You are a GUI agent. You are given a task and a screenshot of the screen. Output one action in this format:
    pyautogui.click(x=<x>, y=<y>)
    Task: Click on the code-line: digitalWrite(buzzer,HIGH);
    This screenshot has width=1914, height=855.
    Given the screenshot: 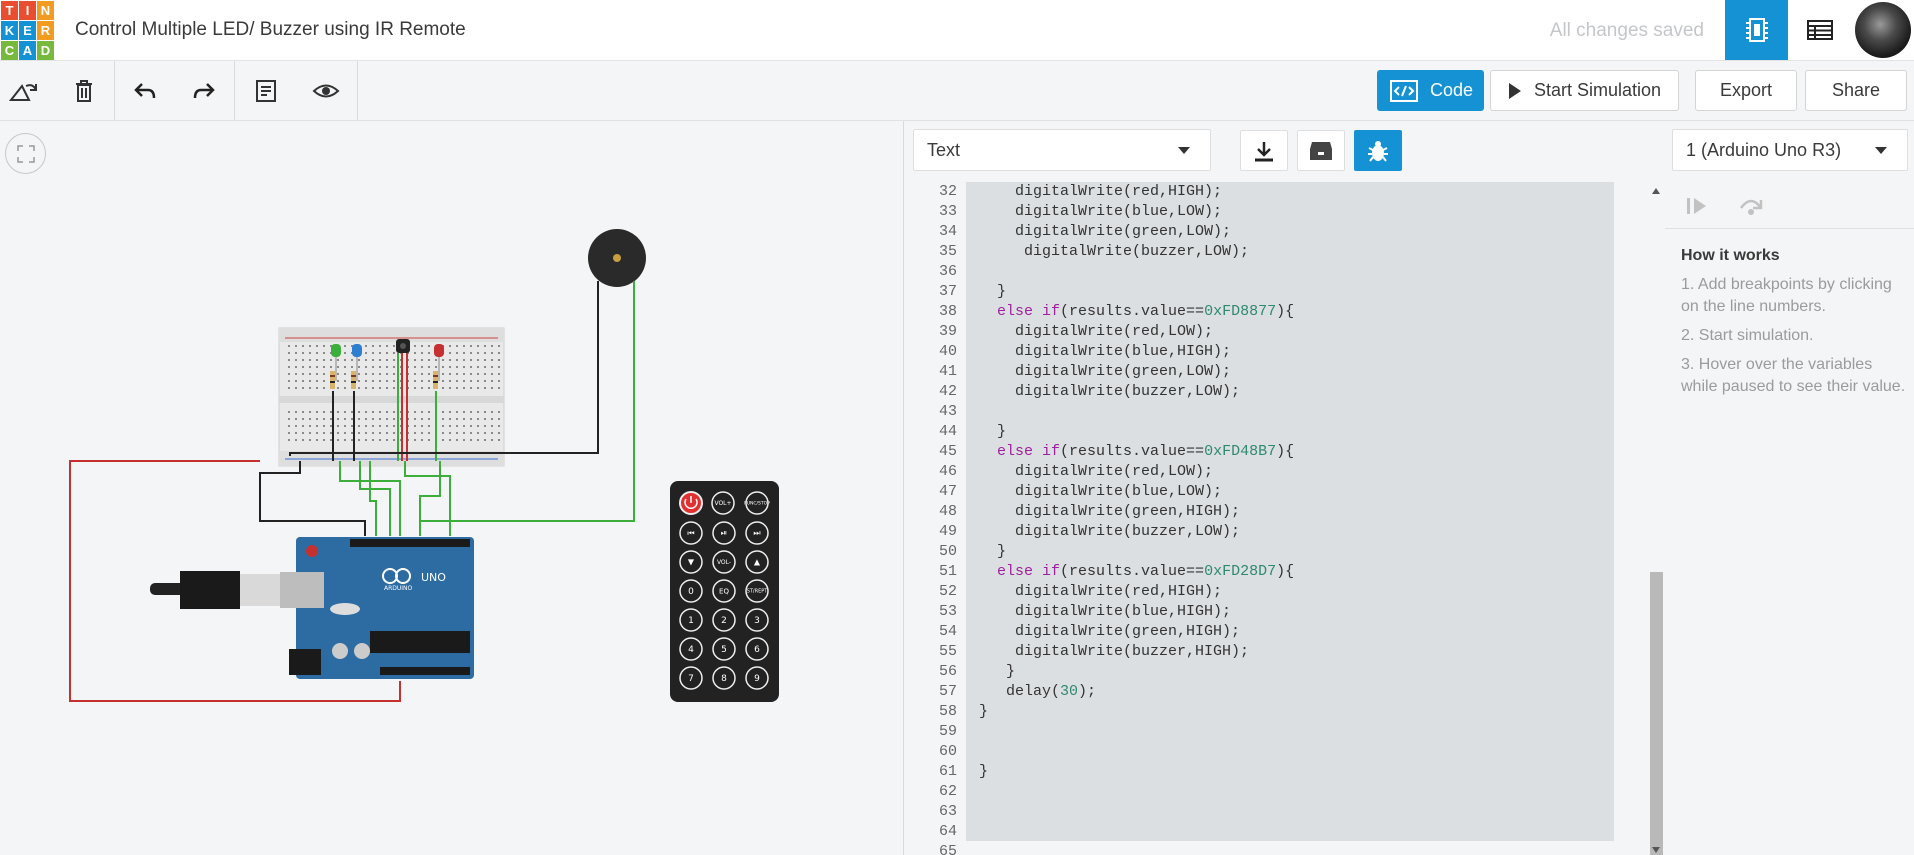 What is the action you would take?
    pyautogui.click(x=1290, y=652)
    